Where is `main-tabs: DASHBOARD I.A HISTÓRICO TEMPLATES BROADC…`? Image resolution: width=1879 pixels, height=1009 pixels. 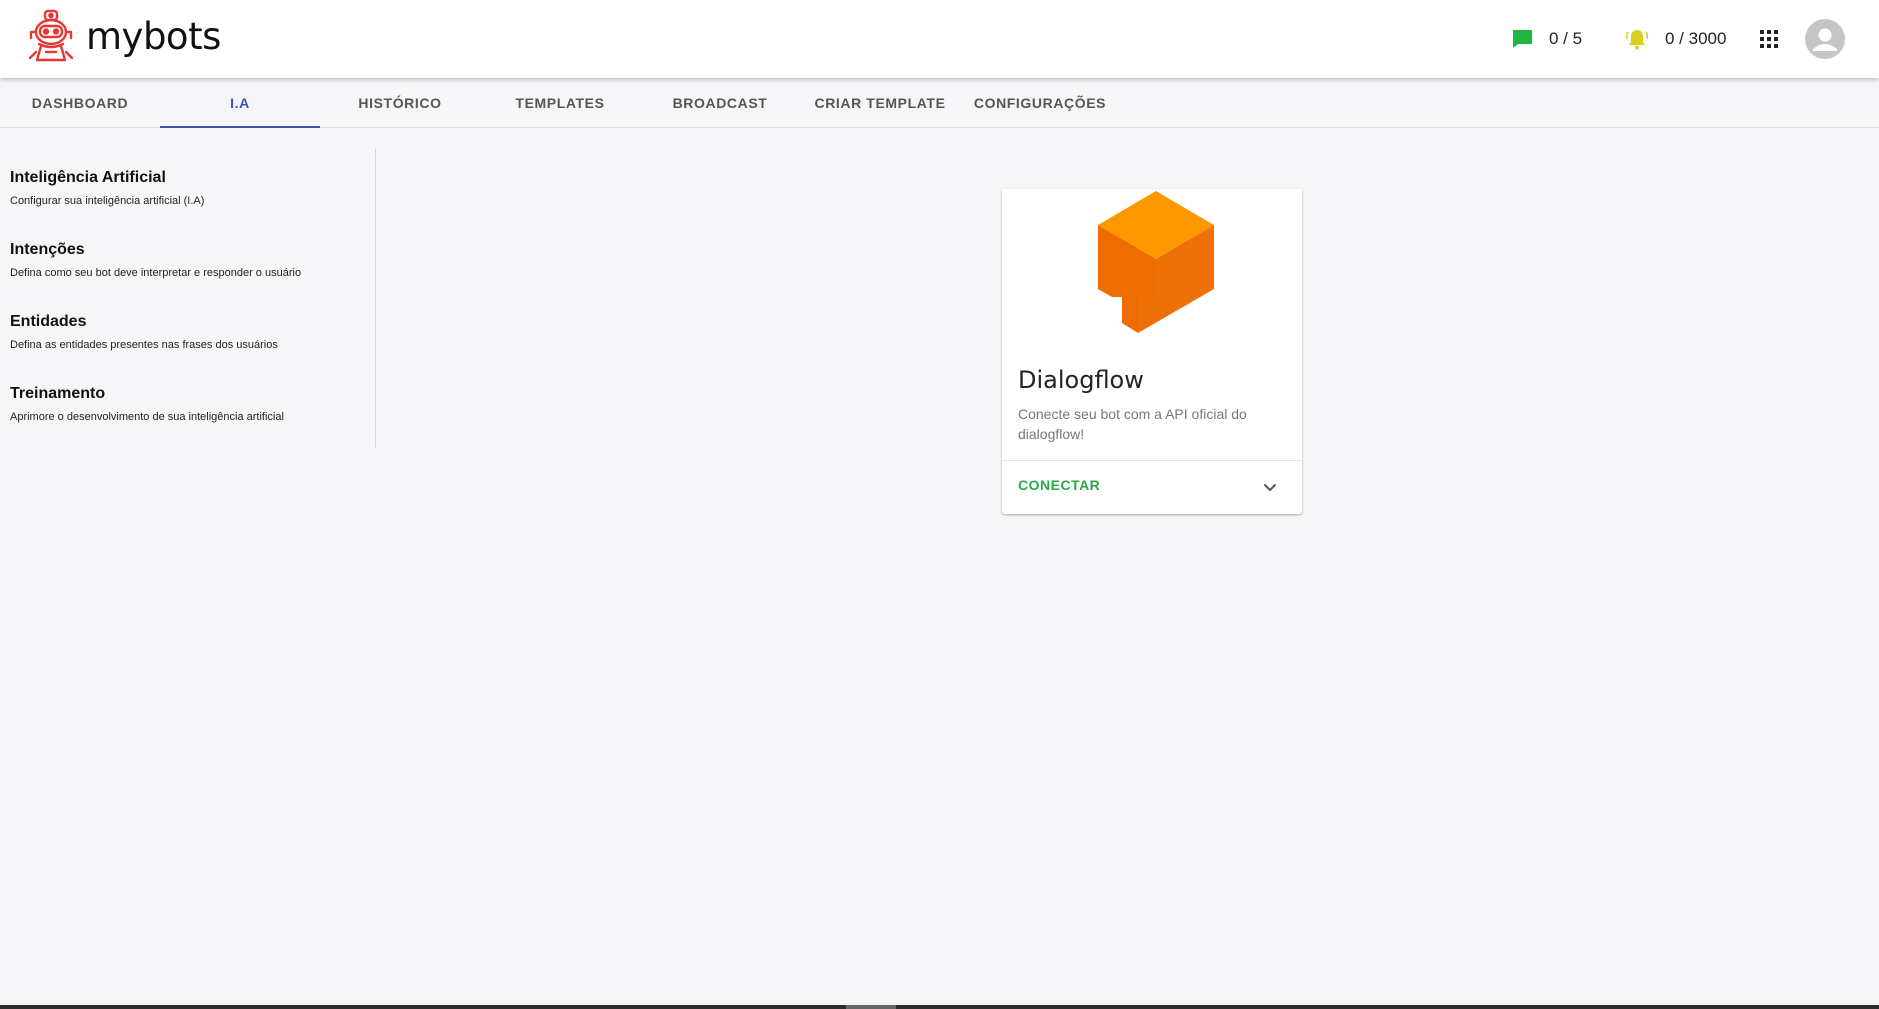 main-tabs: DASHBOARD I.A HISTÓRICO TEMPLATES BROADC… is located at coordinates (939, 103).